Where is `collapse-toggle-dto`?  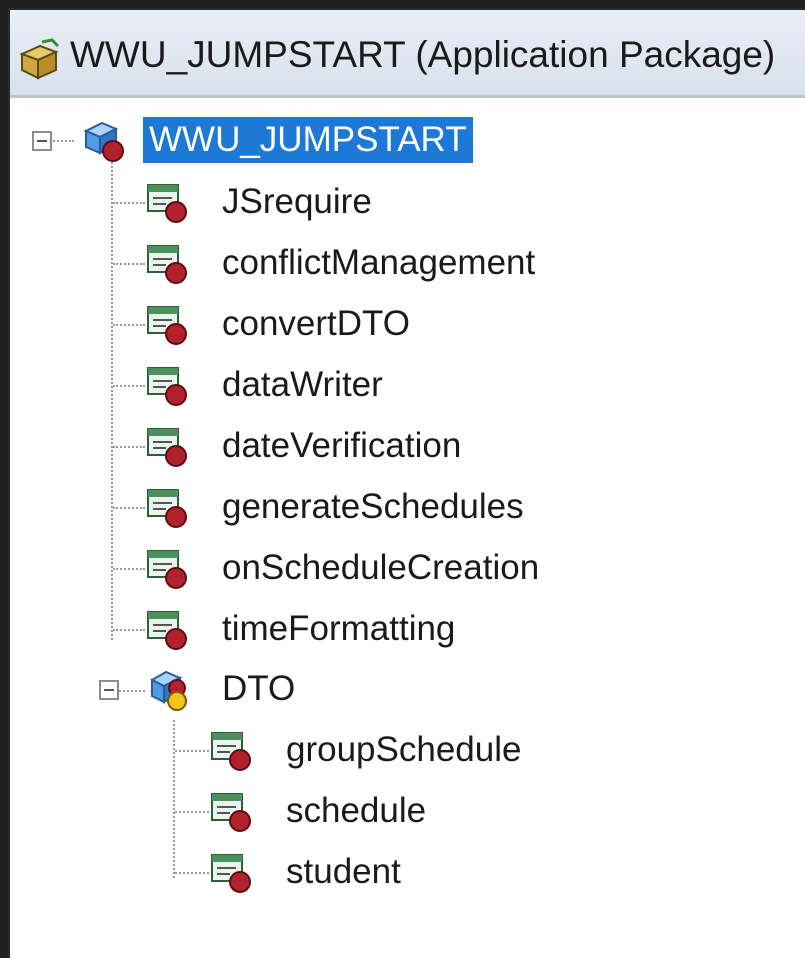
collapse-toggle-dto is located at coordinates (109, 690).